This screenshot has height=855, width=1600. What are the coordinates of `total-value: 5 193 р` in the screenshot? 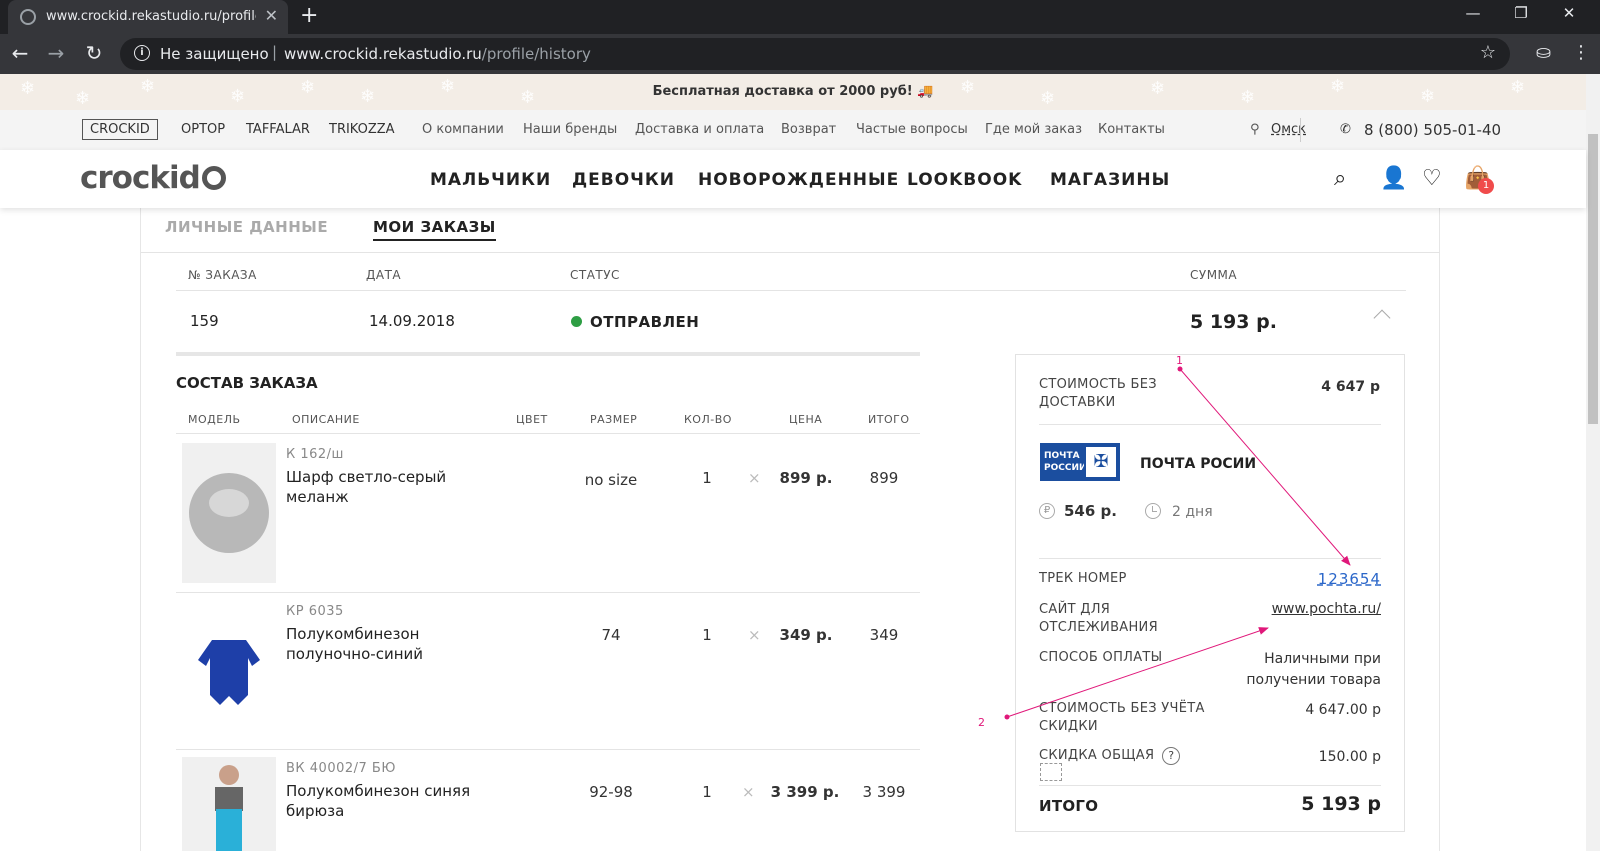 It's located at (1341, 804).